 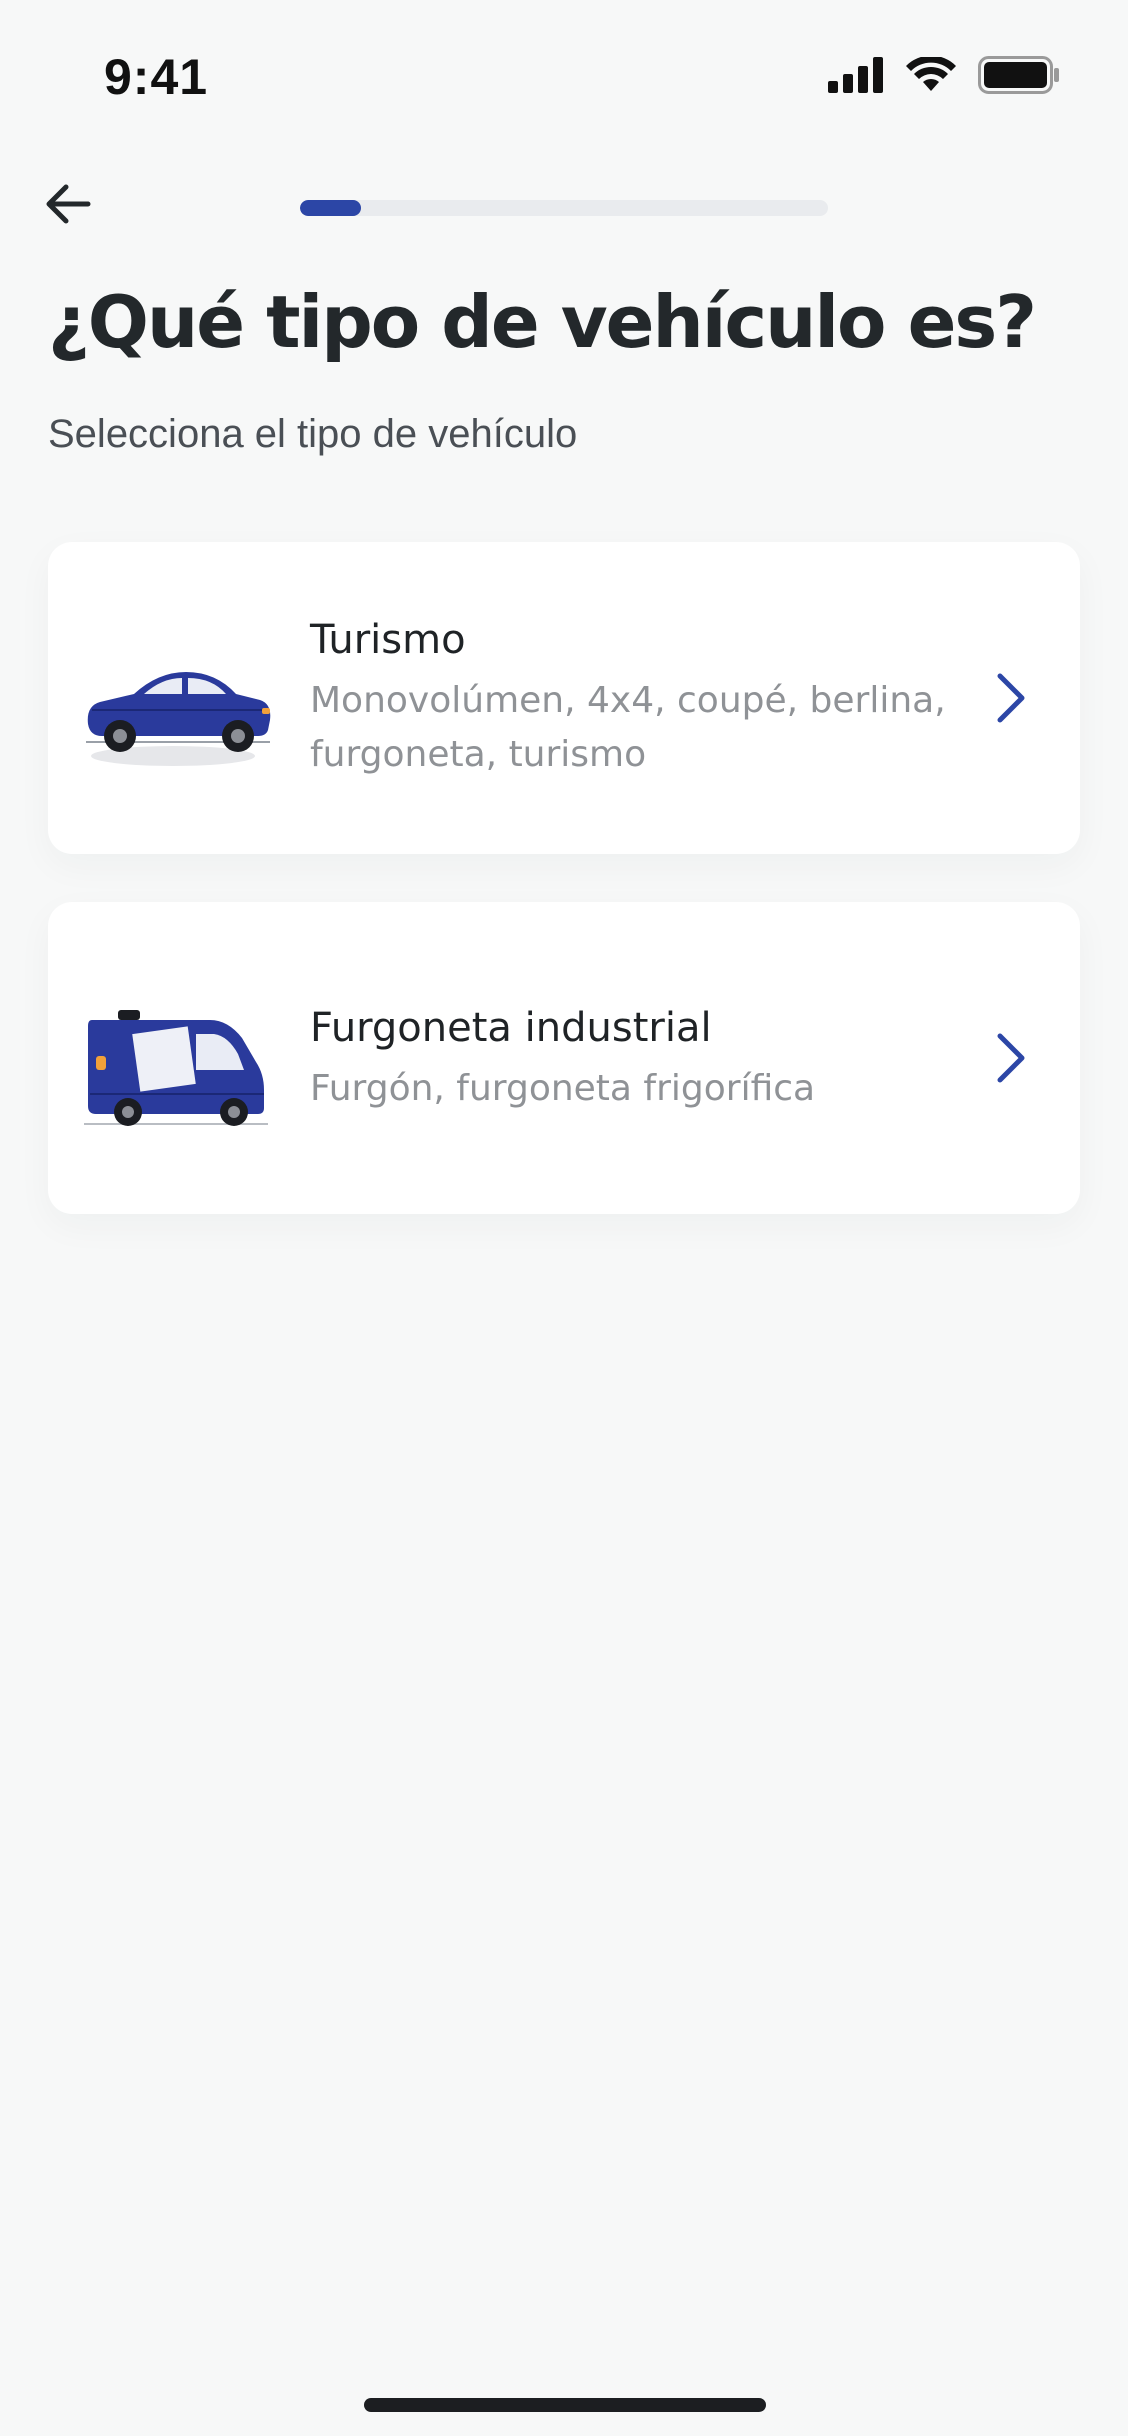 What do you see at coordinates (330, 208) in the screenshot?
I see `progress-bar-fill` at bounding box center [330, 208].